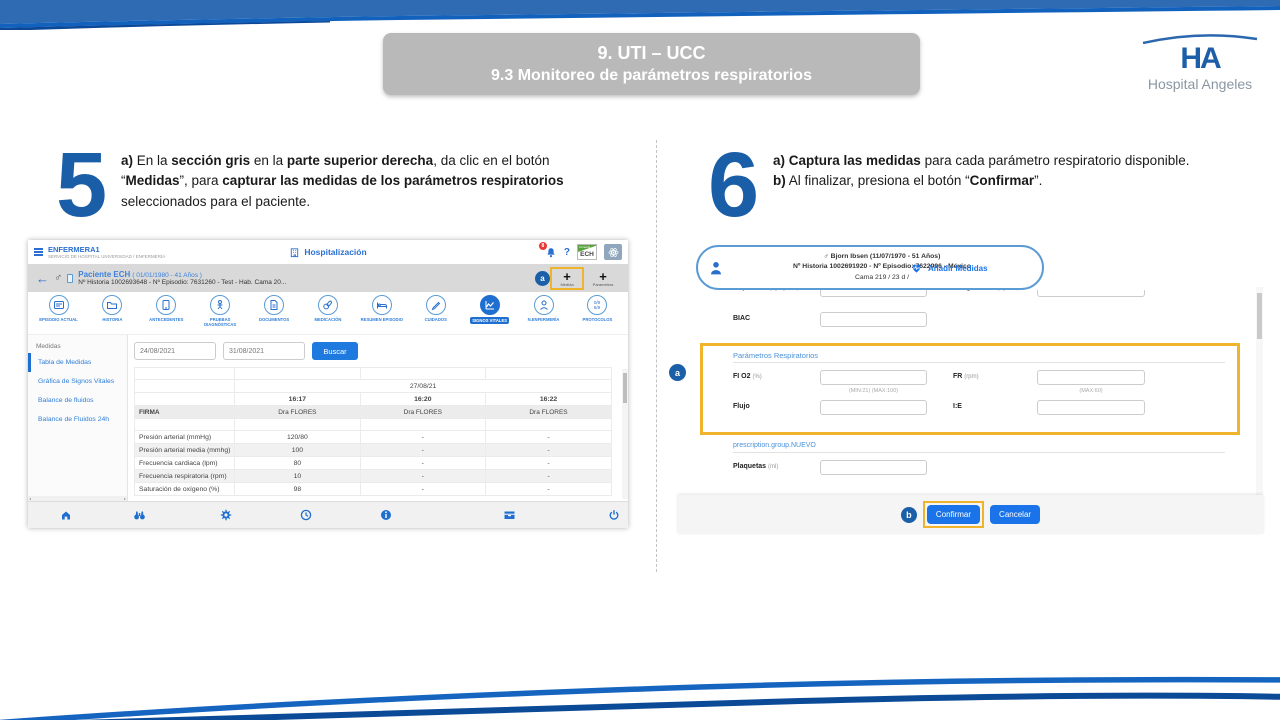 The width and height of the screenshot is (1280, 720). What do you see at coordinates (625, 434) in the screenshot?
I see `vertical-scrollbar` at bounding box center [625, 434].